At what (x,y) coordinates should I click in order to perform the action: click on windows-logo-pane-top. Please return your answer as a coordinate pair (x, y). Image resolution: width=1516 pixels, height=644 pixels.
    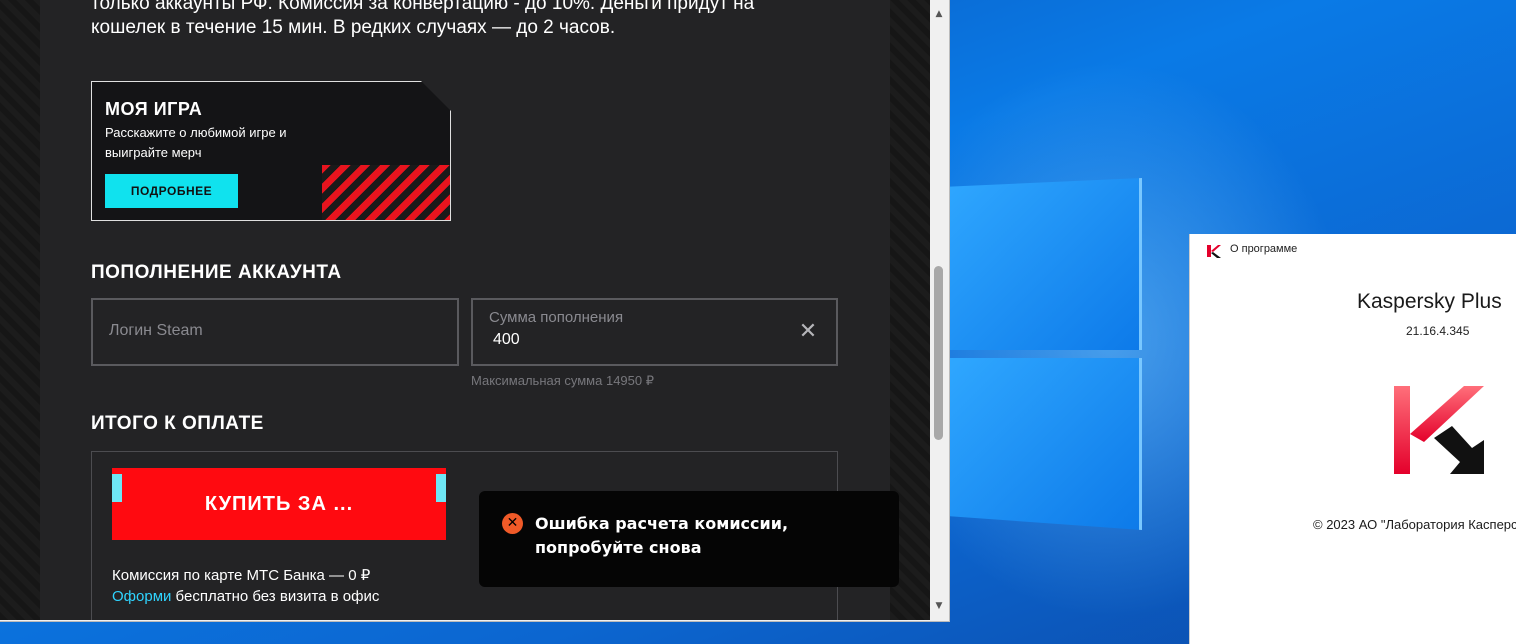
    Looking at the image, I should click on (1046, 264).